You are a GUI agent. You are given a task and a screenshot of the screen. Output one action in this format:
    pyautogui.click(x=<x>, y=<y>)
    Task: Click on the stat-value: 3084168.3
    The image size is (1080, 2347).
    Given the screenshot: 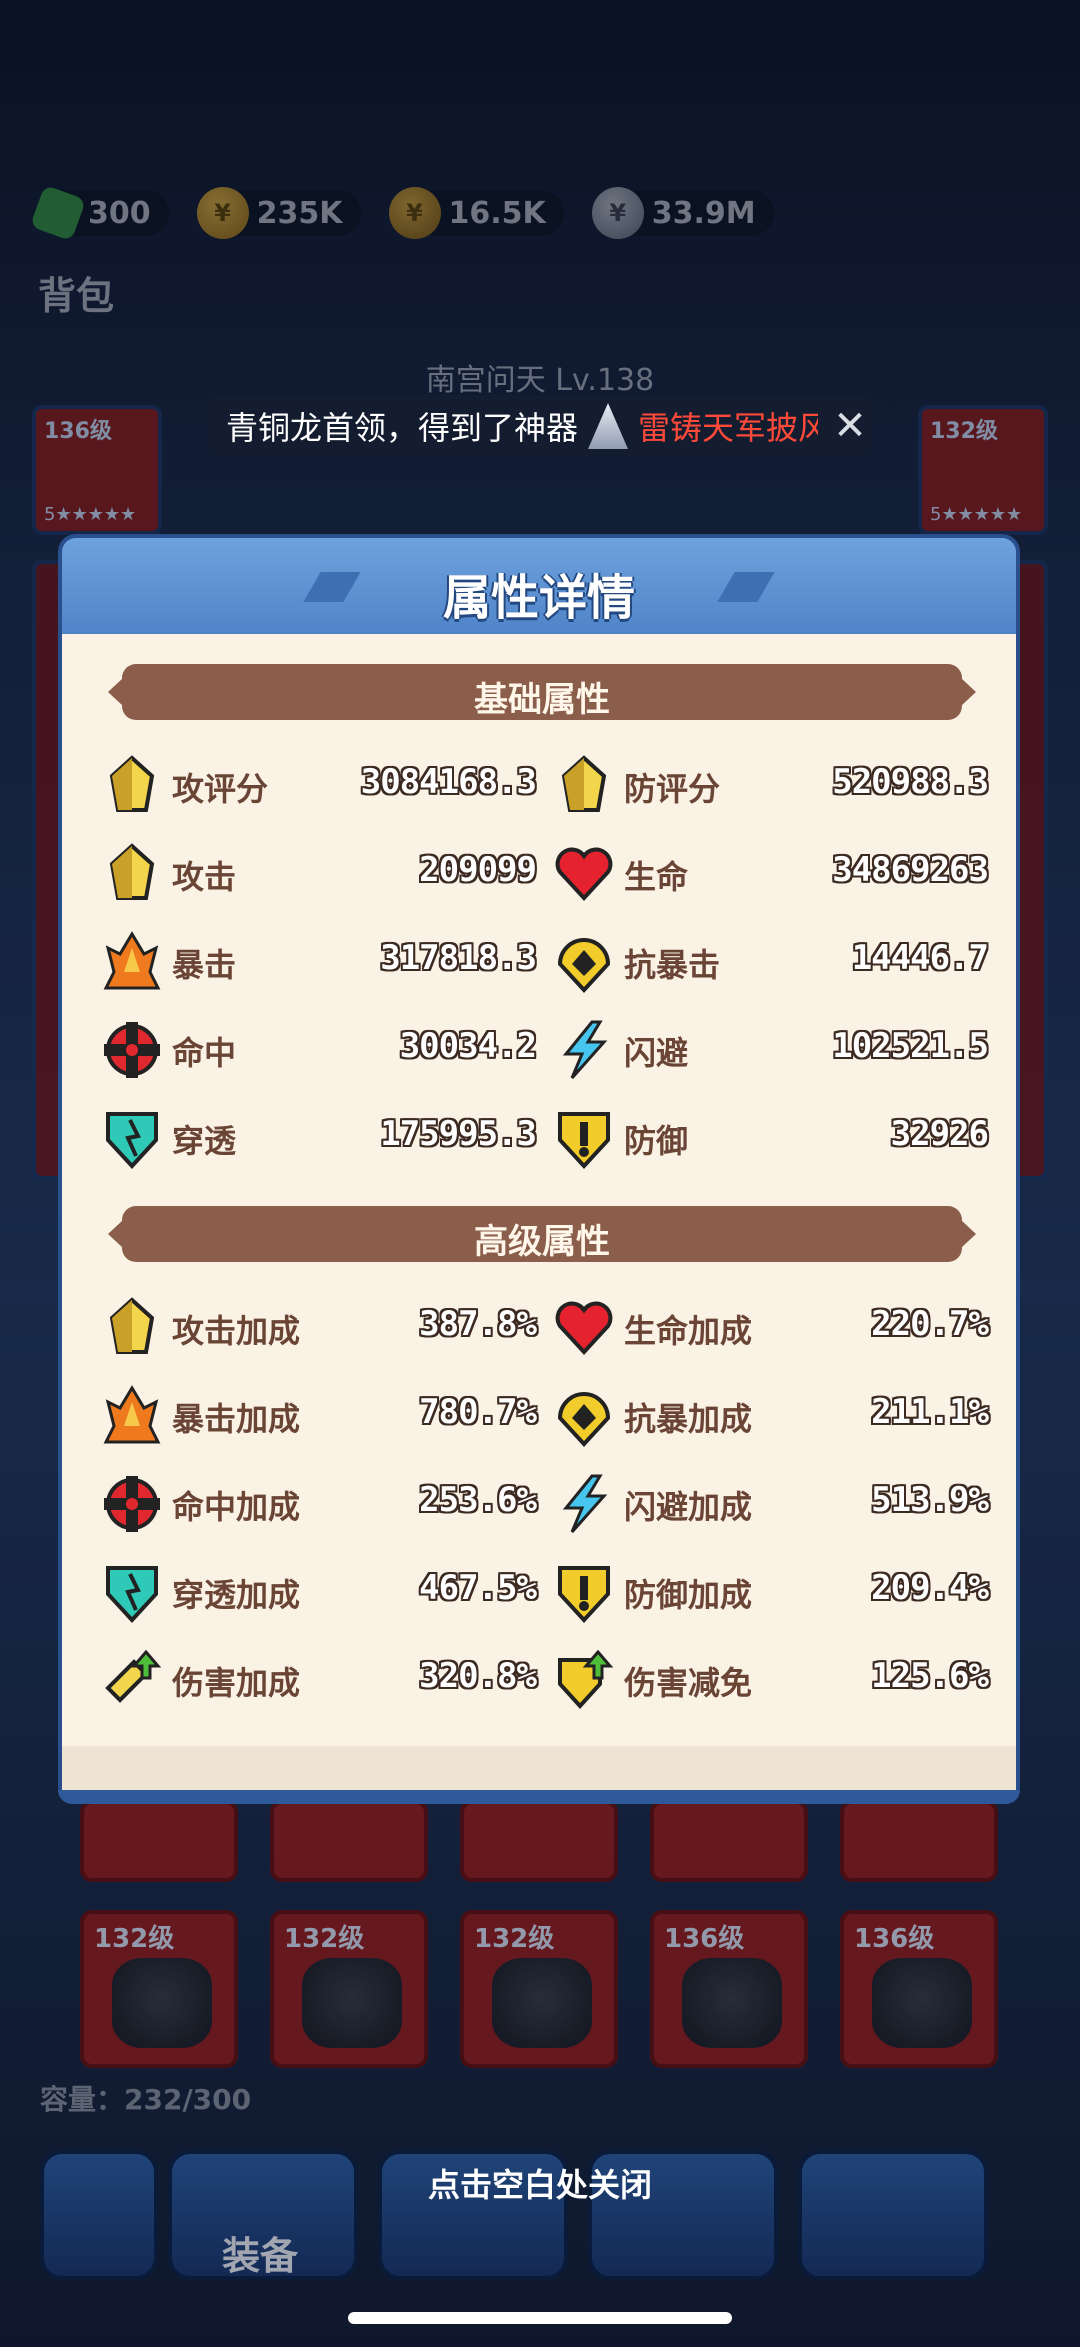 What is the action you would take?
    pyautogui.click(x=448, y=782)
    